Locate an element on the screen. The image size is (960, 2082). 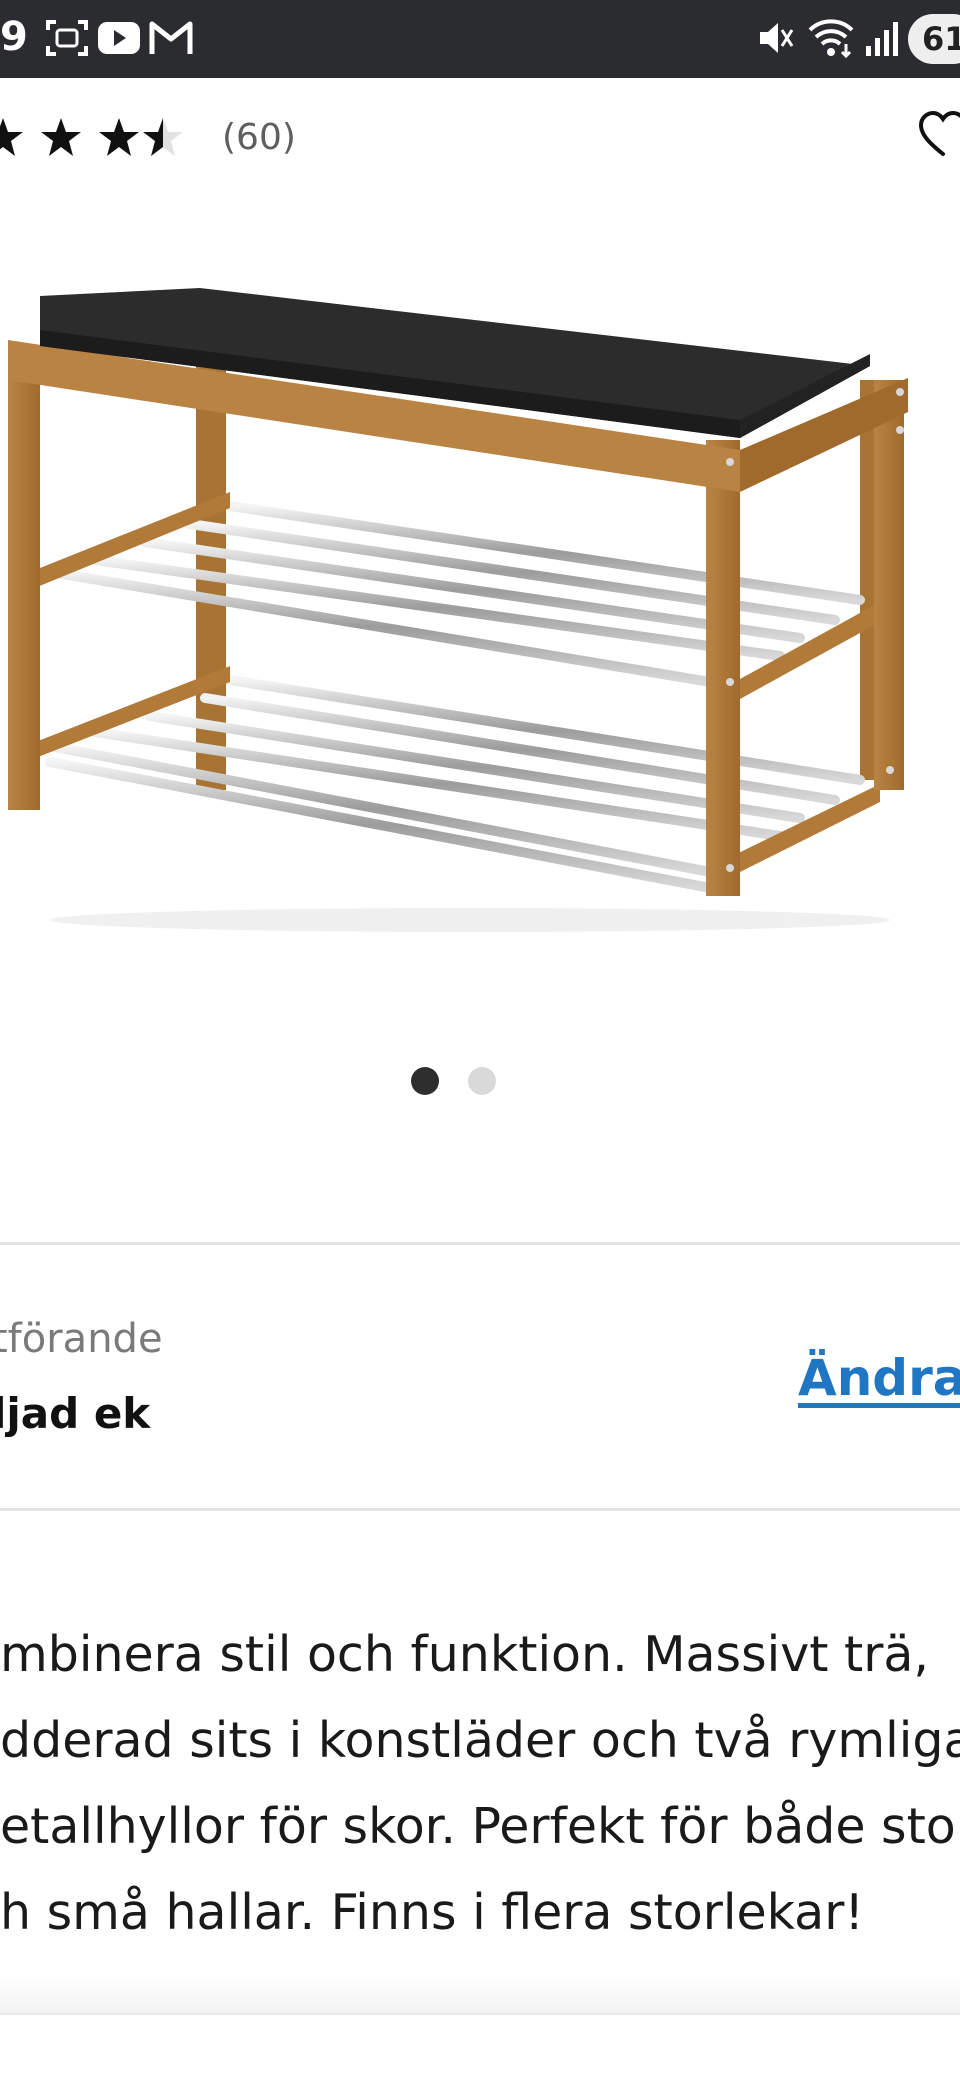
rating-row: (60) is located at coordinates (480, 138).